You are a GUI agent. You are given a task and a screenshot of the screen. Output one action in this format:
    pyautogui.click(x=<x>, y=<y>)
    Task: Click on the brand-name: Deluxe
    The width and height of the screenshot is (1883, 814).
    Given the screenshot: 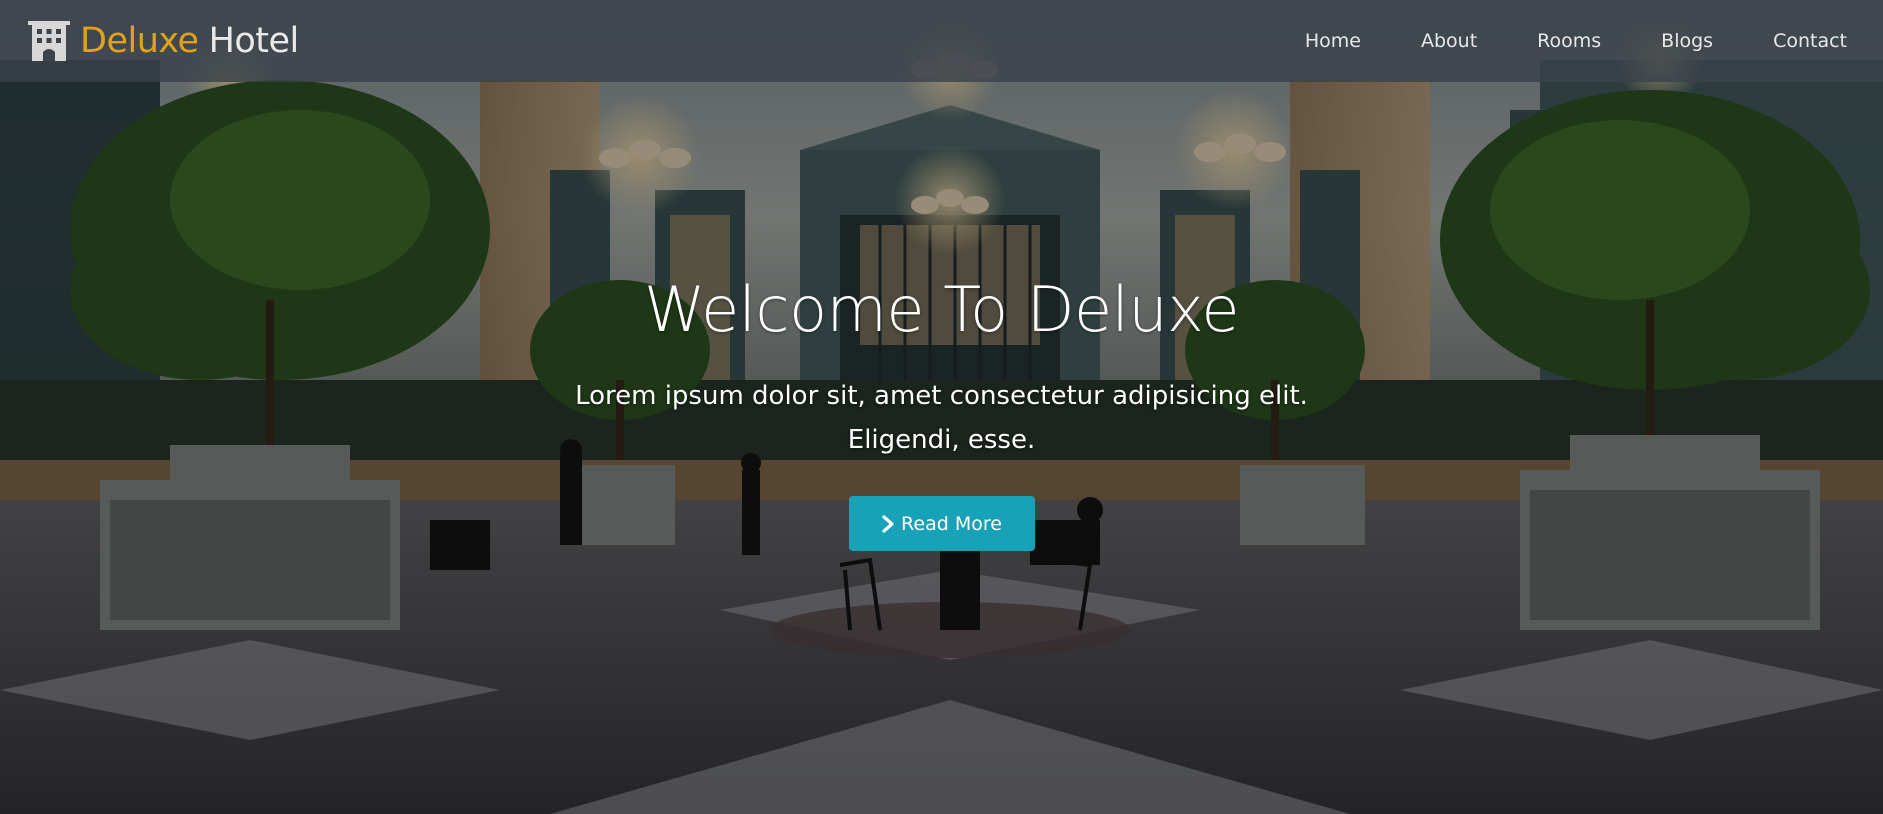 What is the action you would take?
    pyautogui.click(x=139, y=41)
    